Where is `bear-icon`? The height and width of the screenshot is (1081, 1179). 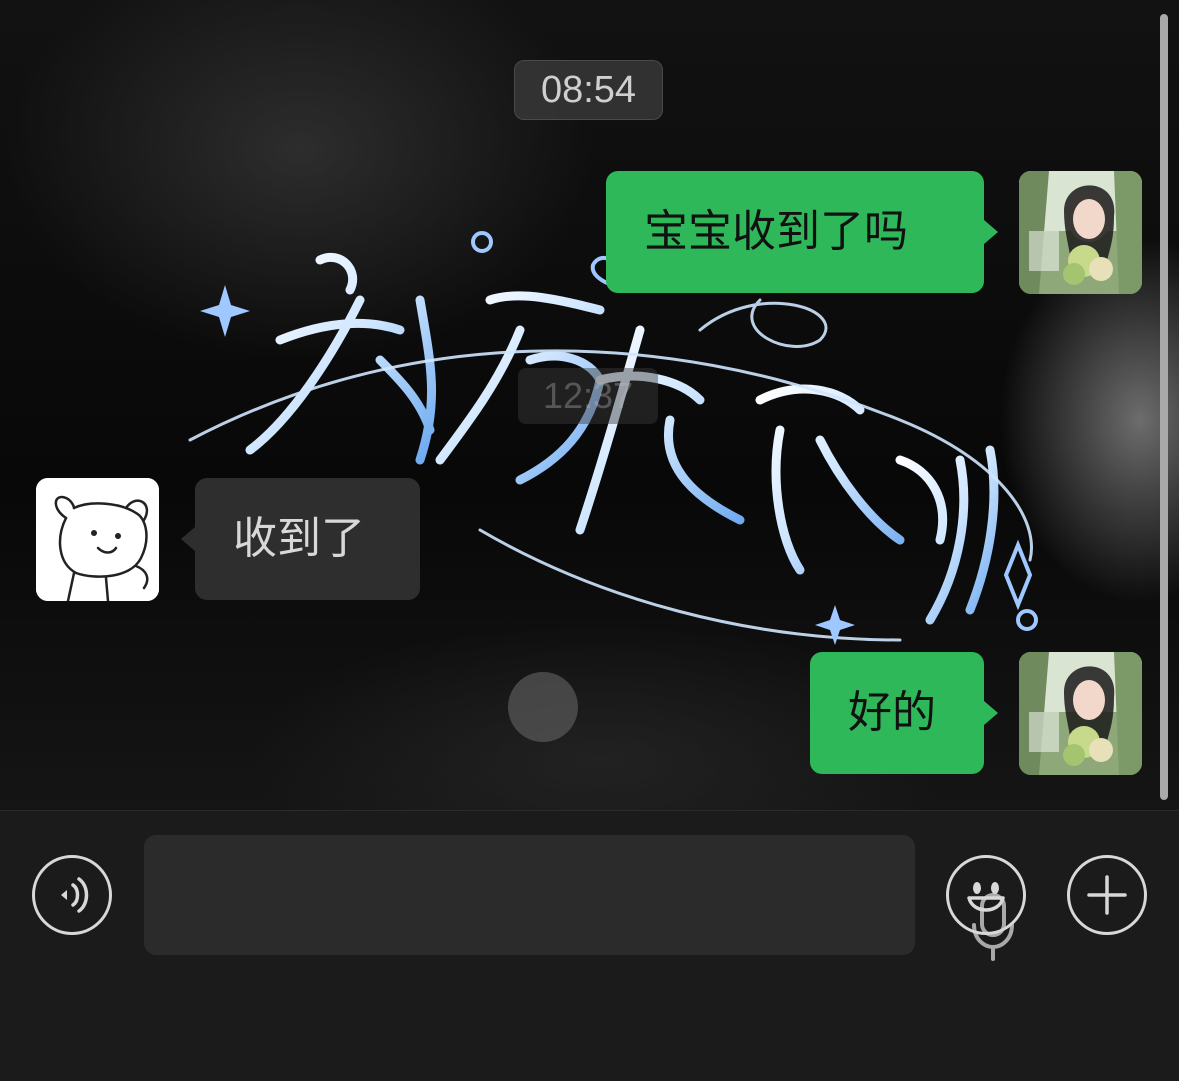
bear-icon is located at coordinates (97, 539).